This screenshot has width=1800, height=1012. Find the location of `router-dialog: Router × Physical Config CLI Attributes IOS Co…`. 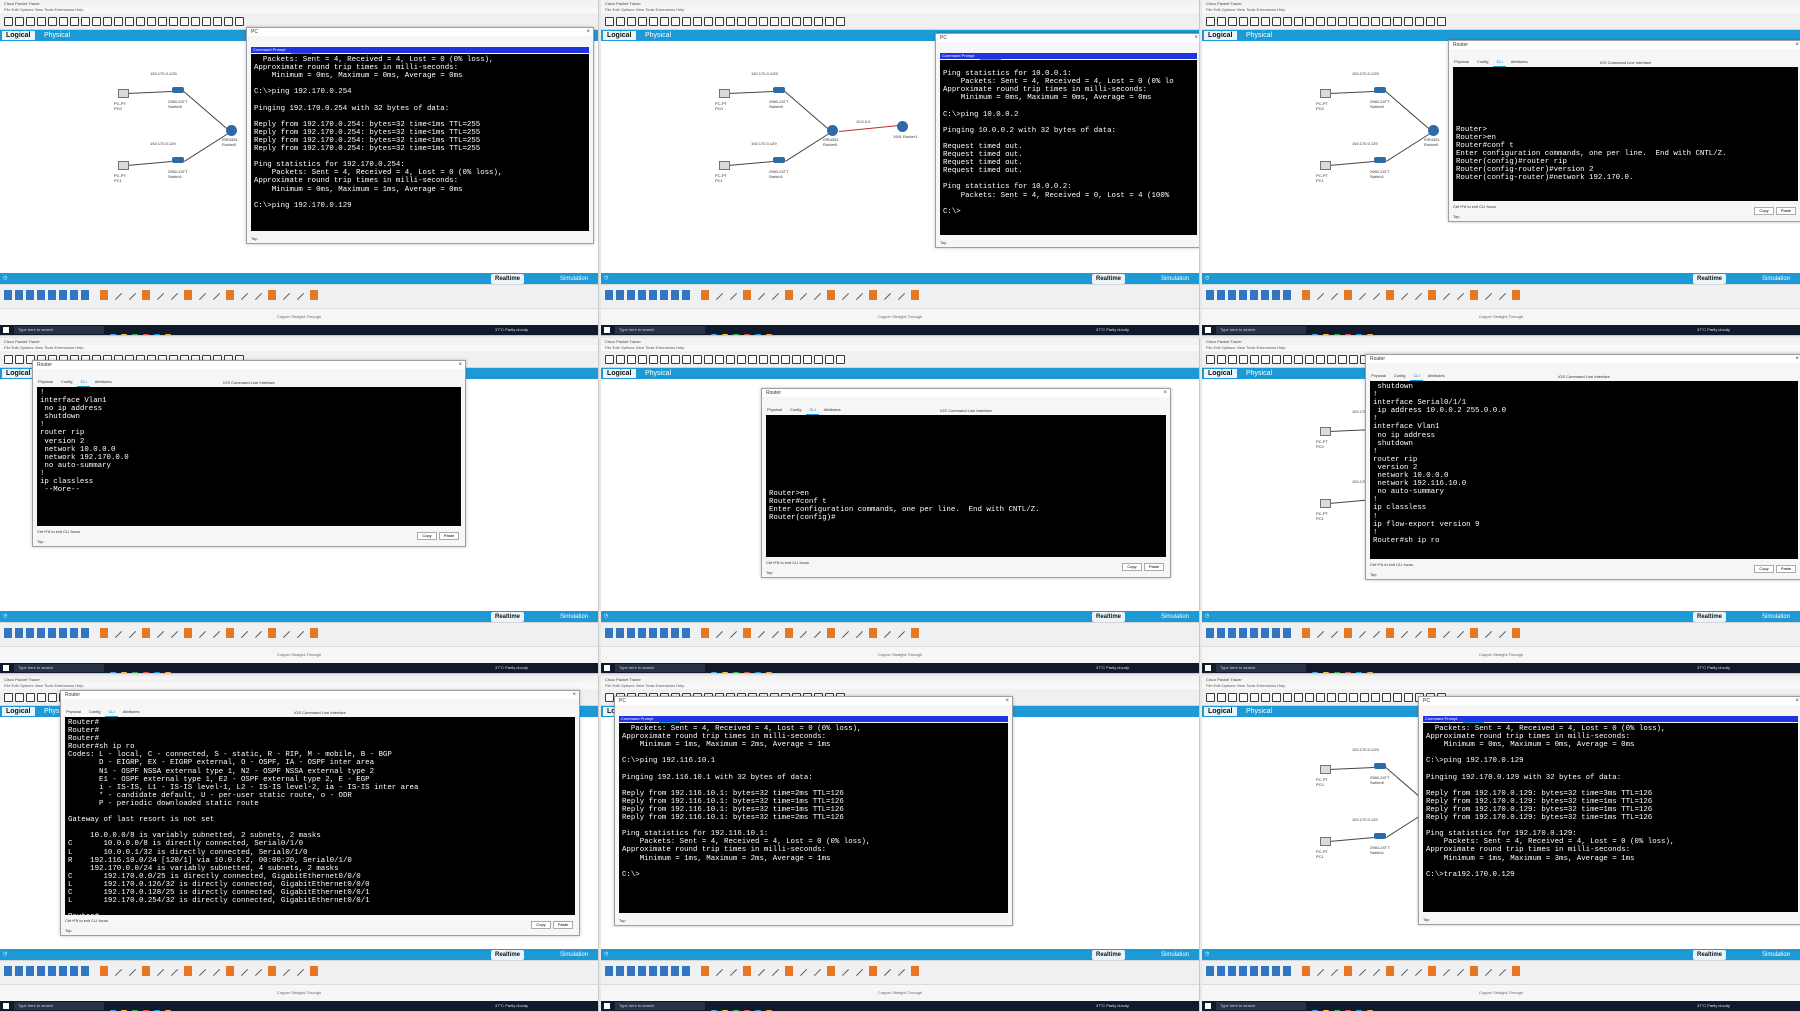

router-dialog: Router × Physical Config CLI Attributes IOS Co… is located at coordinates (320, 813).